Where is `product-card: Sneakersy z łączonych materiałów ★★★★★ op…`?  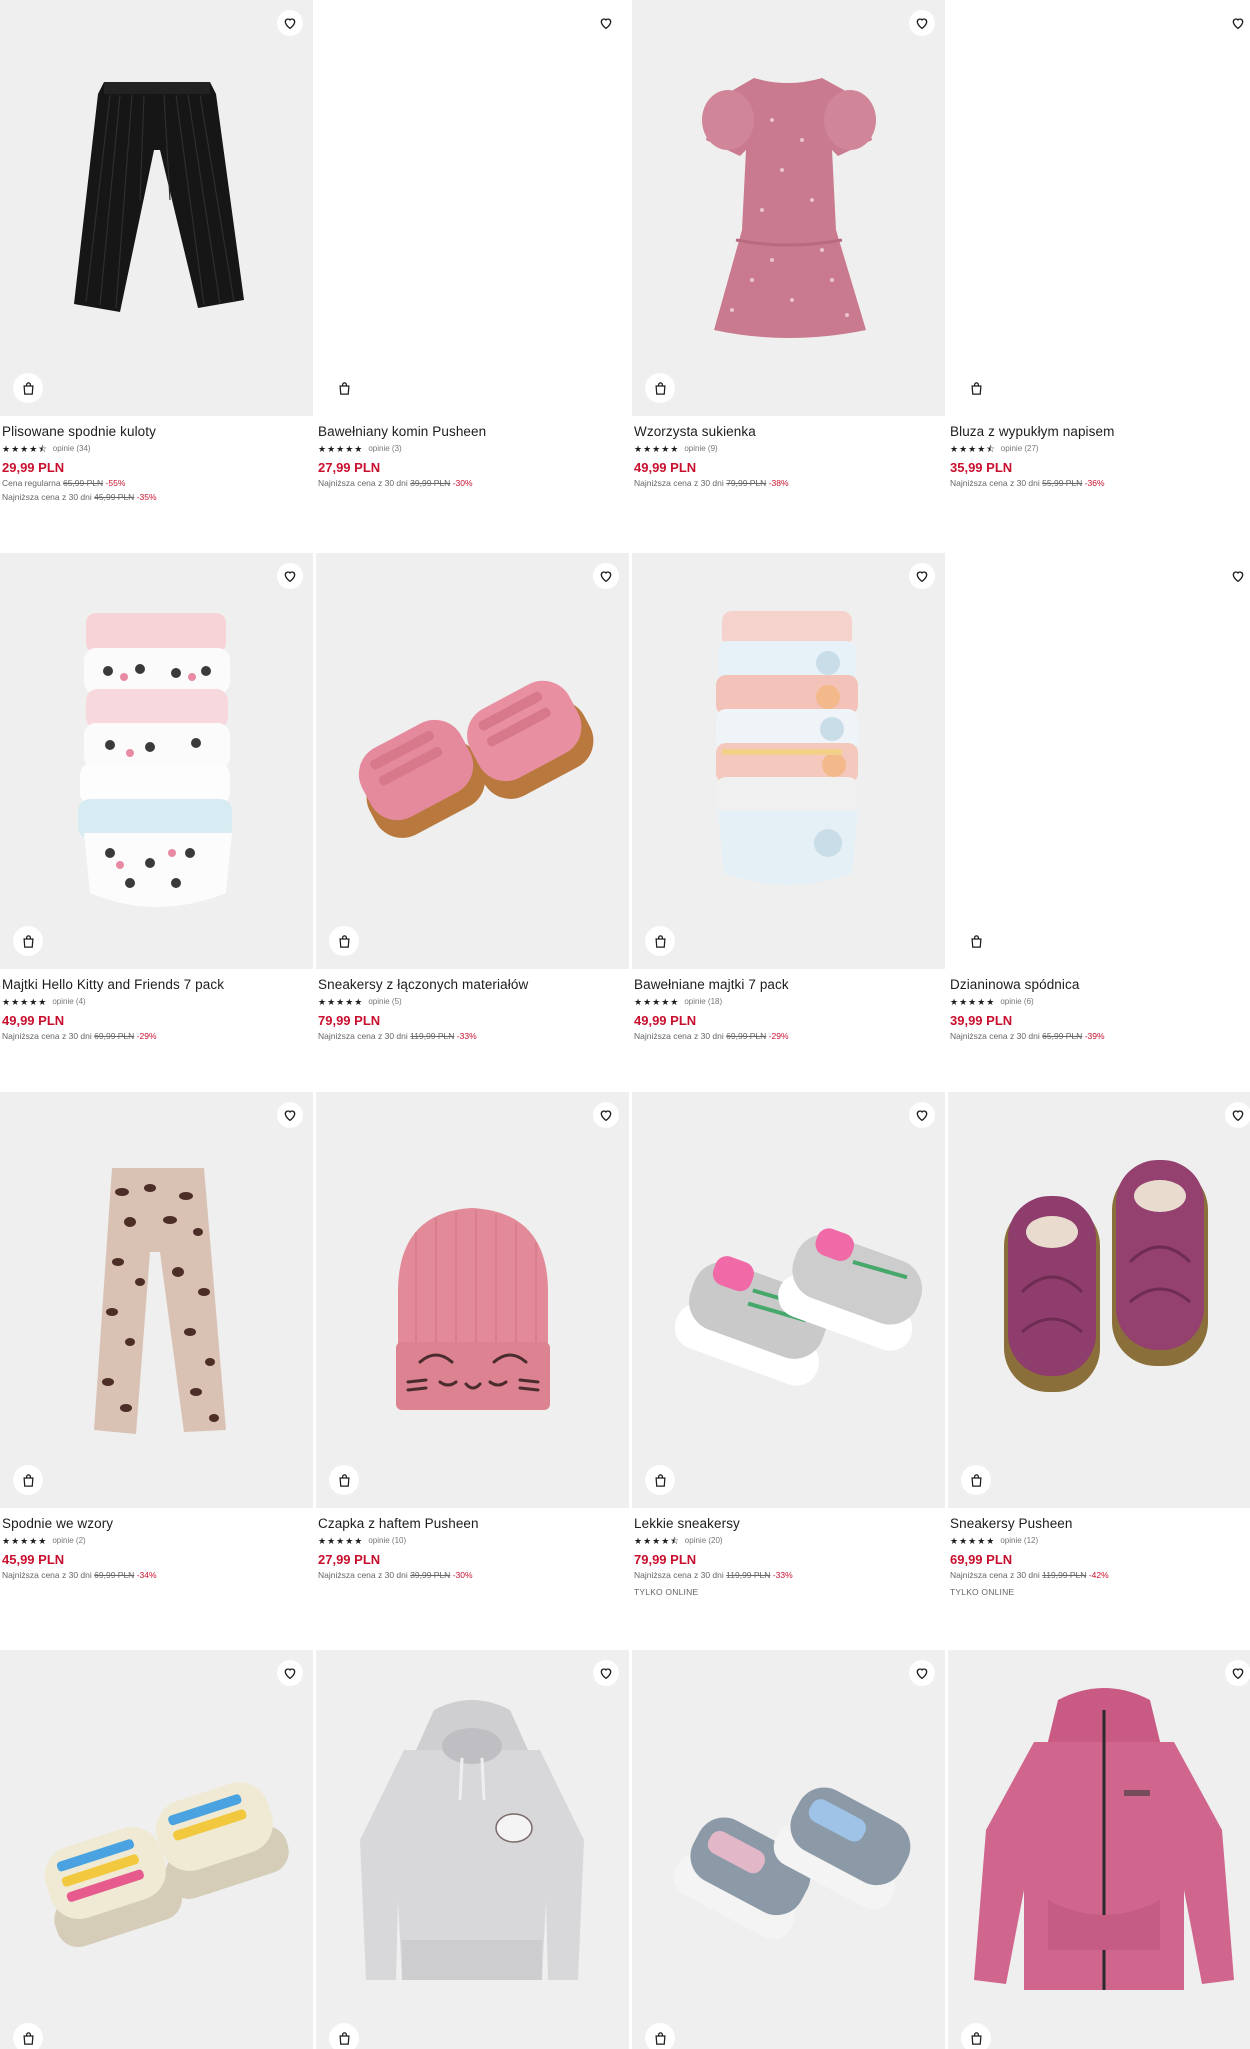
product-card: Sneakersy z łączonych materiałów ★★★★★ op… is located at coordinates (472, 798).